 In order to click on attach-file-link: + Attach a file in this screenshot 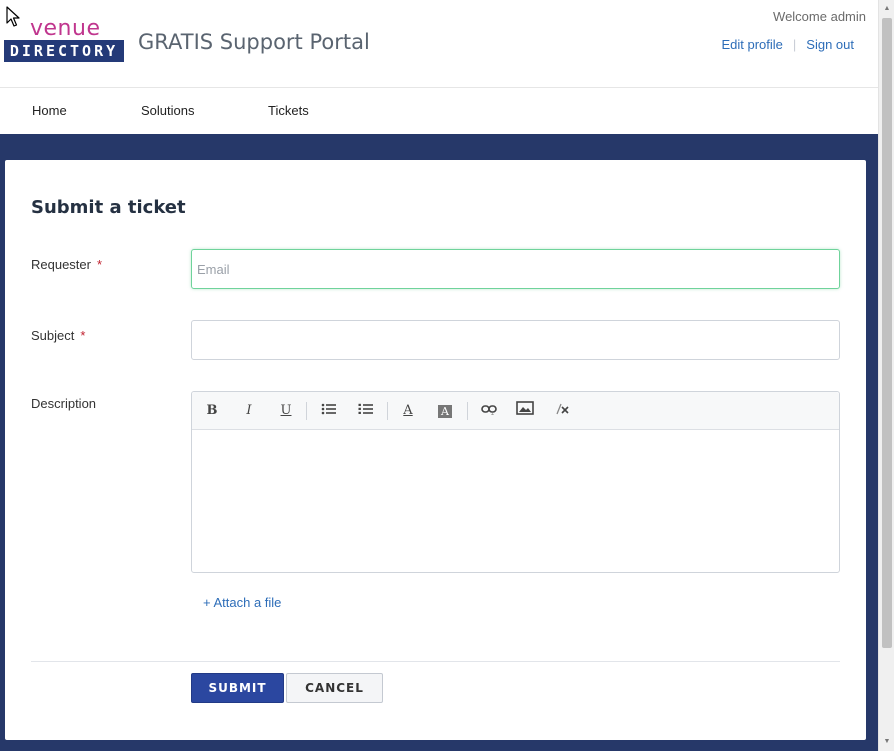, I will do `click(242, 602)`.